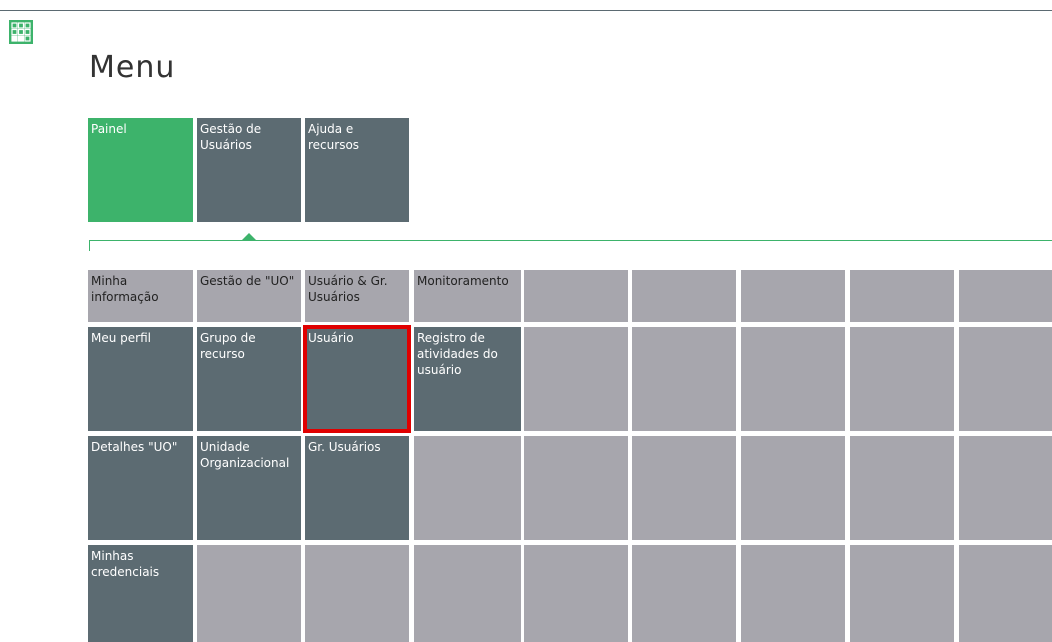 Image resolution: width=1052 pixels, height=642 pixels. Describe the element at coordinates (357, 488) in the screenshot. I see `menu-item-gr-usuarios: Gr. Usuários` at that location.